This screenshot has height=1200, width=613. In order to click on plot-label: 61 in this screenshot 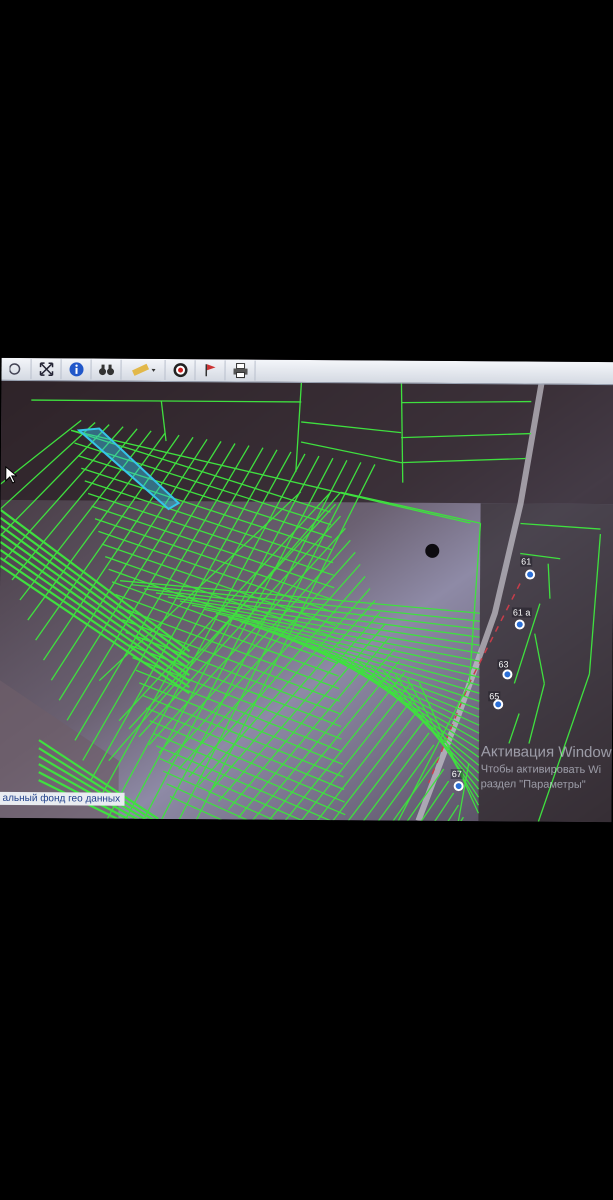, I will do `click(526, 561)`.